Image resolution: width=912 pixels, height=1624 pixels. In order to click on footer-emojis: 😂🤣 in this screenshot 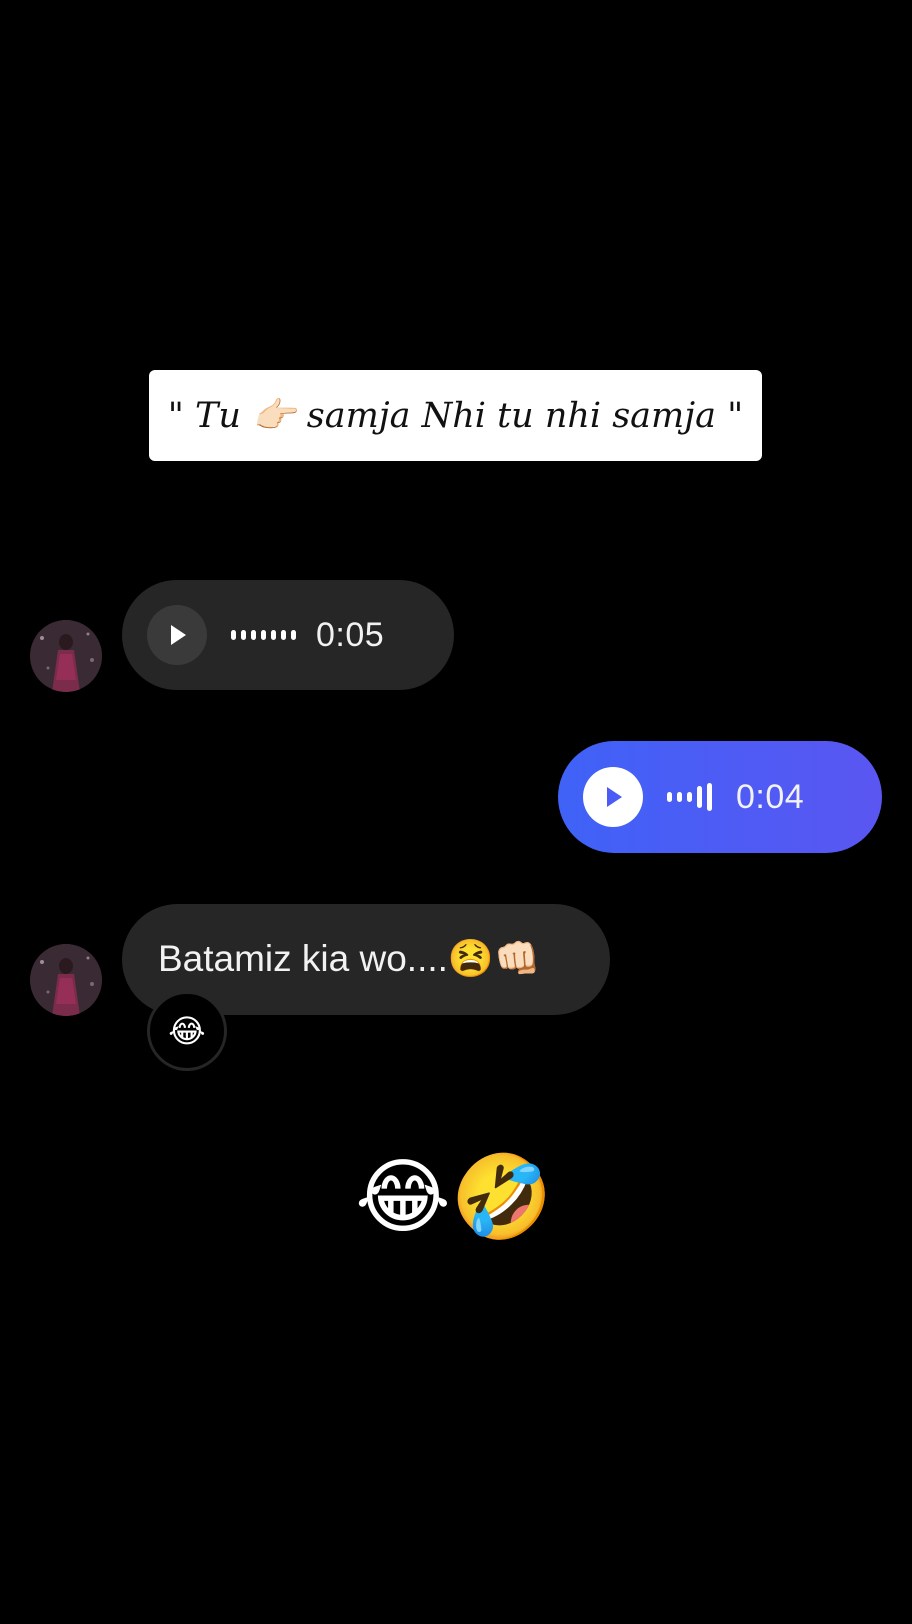, I will do `click(455, 1198)`.